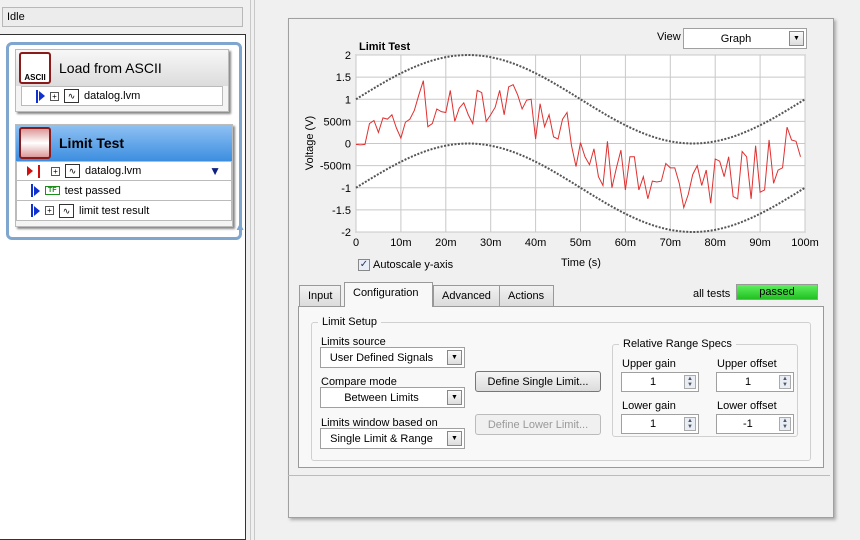 The height and width of the screenshot is (540, 860). Describe the element at coordinates (92, 143) in the screenshot. I see `step-title: Limit Test` at that location.